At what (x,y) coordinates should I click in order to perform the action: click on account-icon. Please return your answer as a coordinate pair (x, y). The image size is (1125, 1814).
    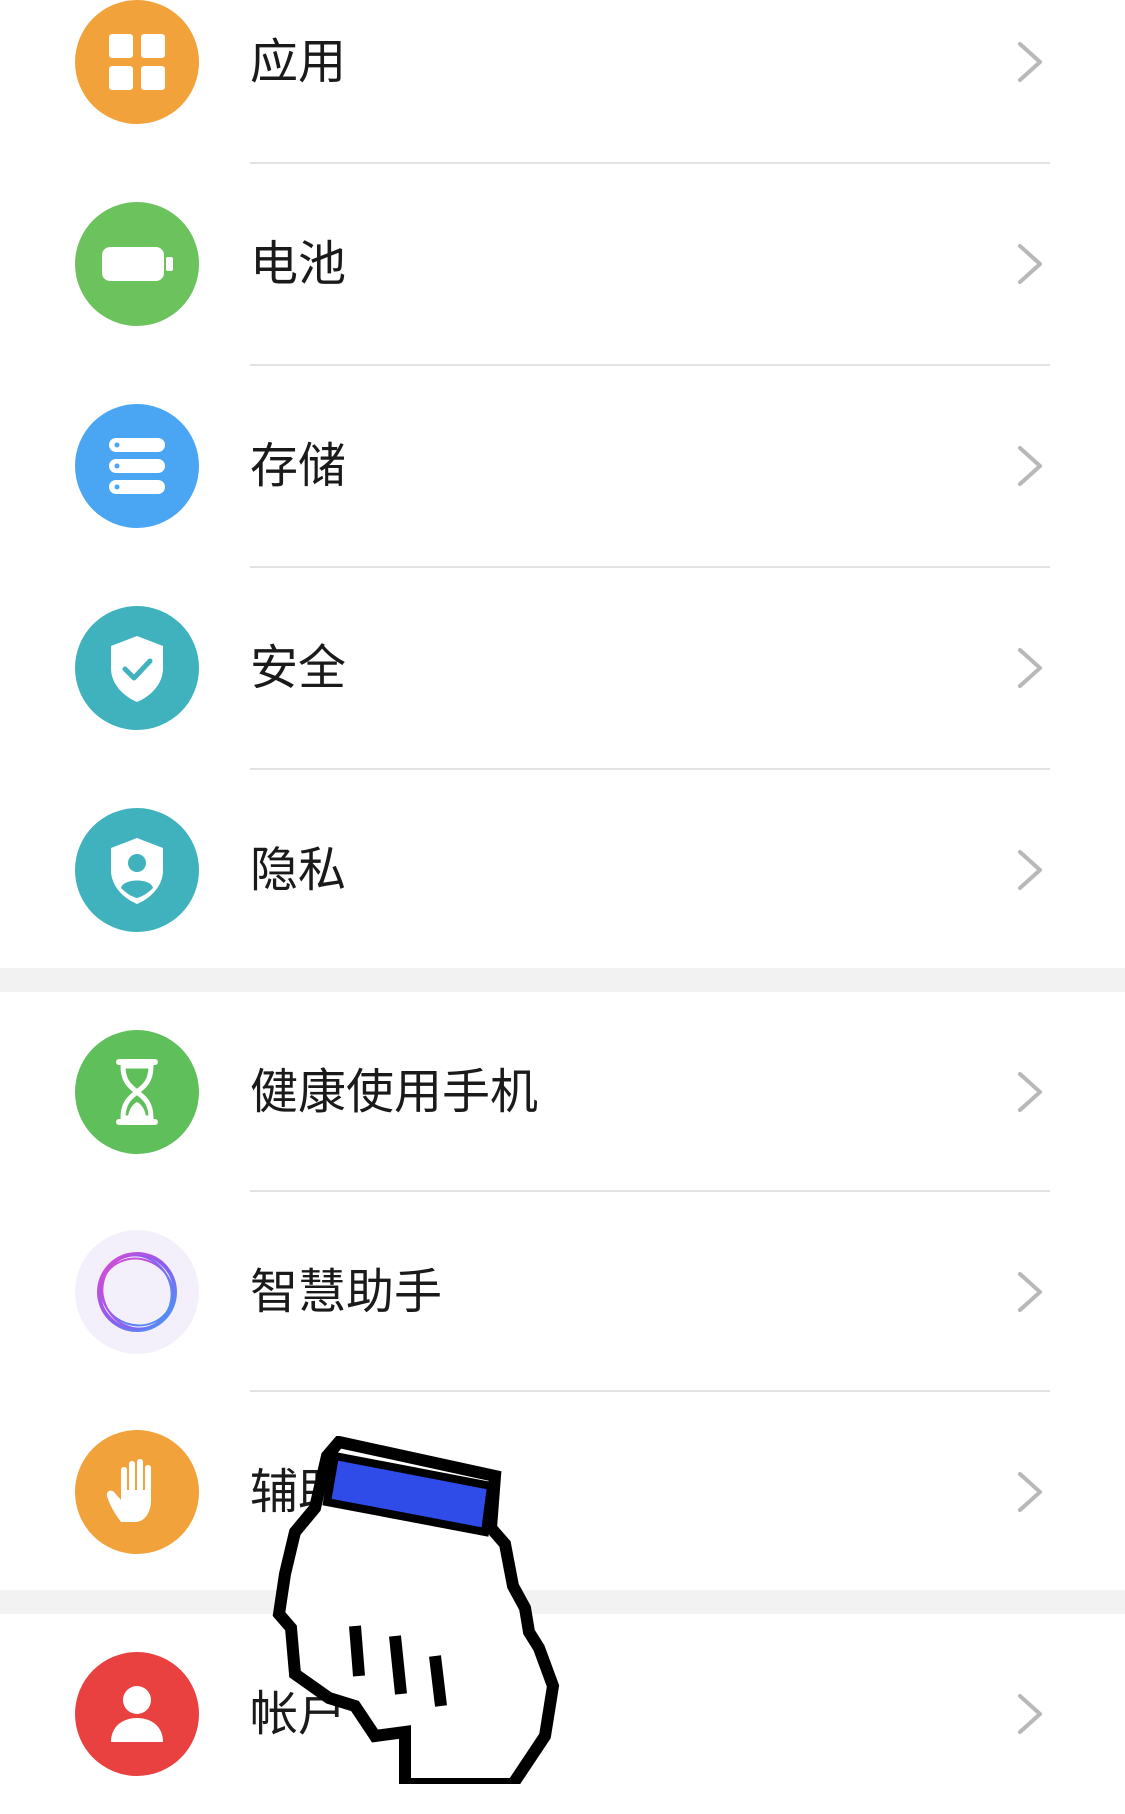
    Looking at the image, I should click on (137, 1714).